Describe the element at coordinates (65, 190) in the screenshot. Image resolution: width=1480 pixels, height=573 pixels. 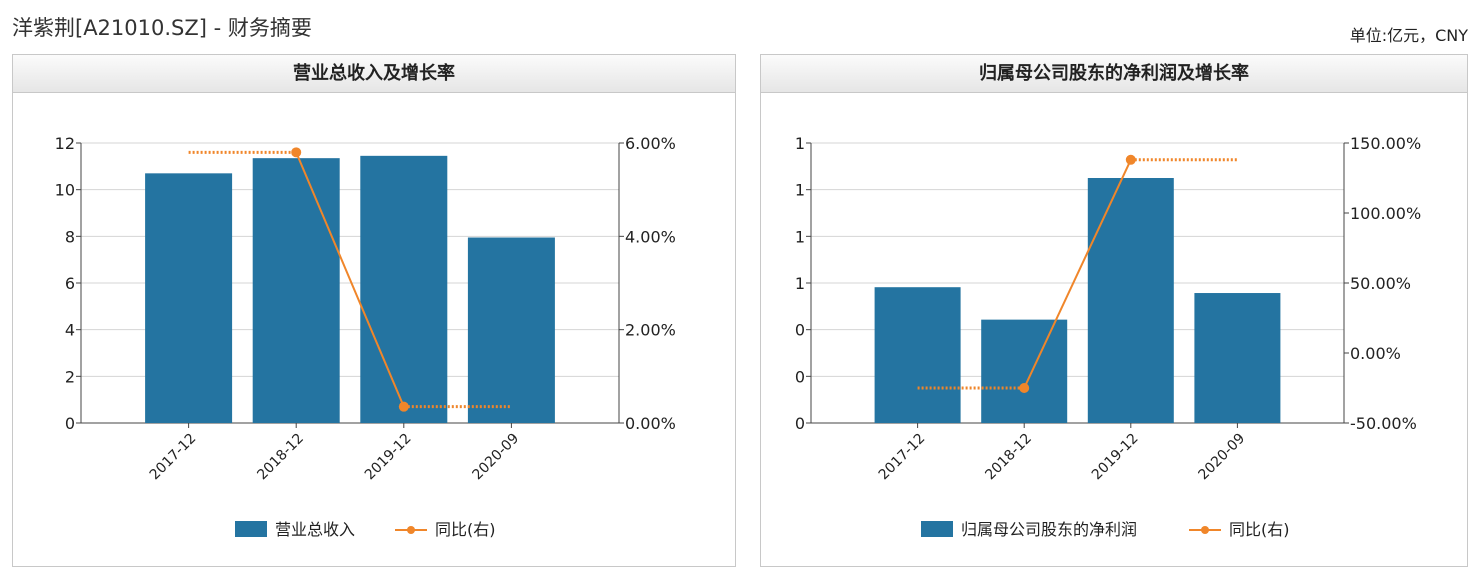
I see `left-axis-tick-label: 10` at that location.